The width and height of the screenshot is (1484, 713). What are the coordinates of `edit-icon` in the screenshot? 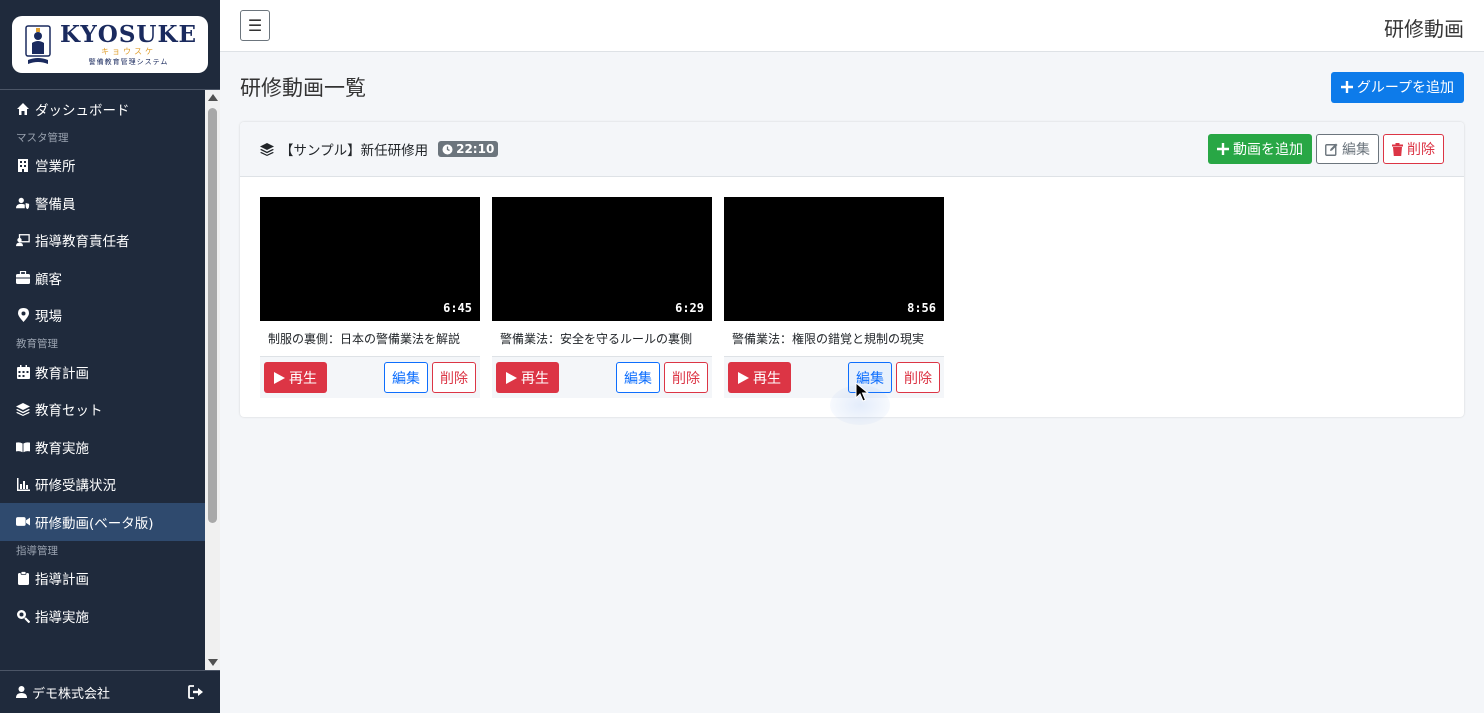 It's located at (1331, 149).